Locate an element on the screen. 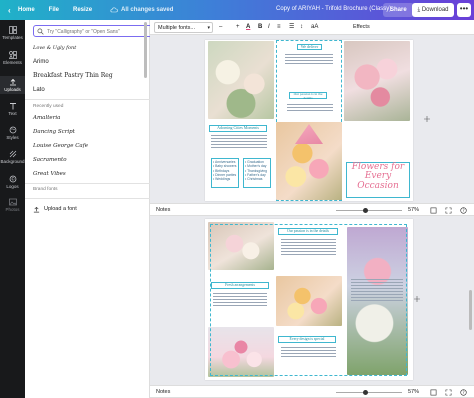 The width and height of the screenshot is (474, 398). font-item-lato: Lato ✓ is located at coordinates (98, 90).